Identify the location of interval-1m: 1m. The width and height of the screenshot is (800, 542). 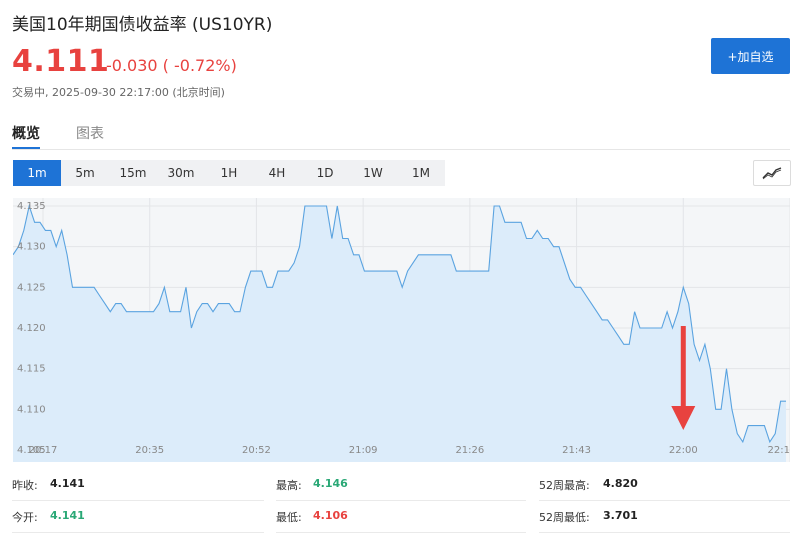
(37, 173).